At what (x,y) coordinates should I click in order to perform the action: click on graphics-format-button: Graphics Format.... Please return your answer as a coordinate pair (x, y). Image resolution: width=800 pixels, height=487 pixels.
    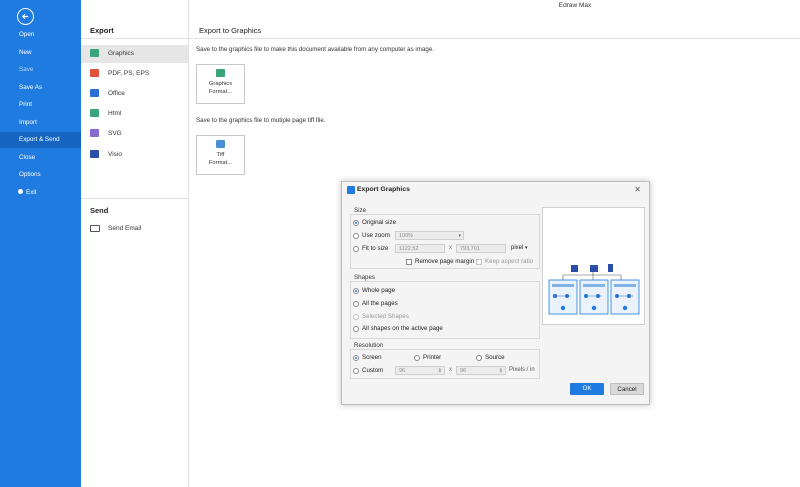
    Looking at the image, I should click on (220, 84).